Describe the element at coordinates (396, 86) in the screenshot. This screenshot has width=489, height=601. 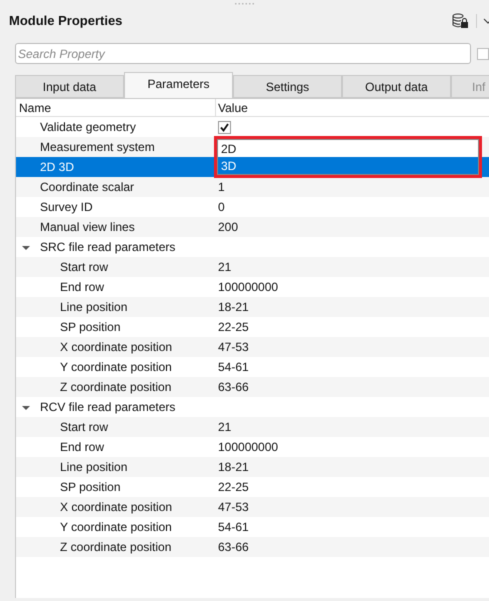
I see `tab: Output data` at that location.